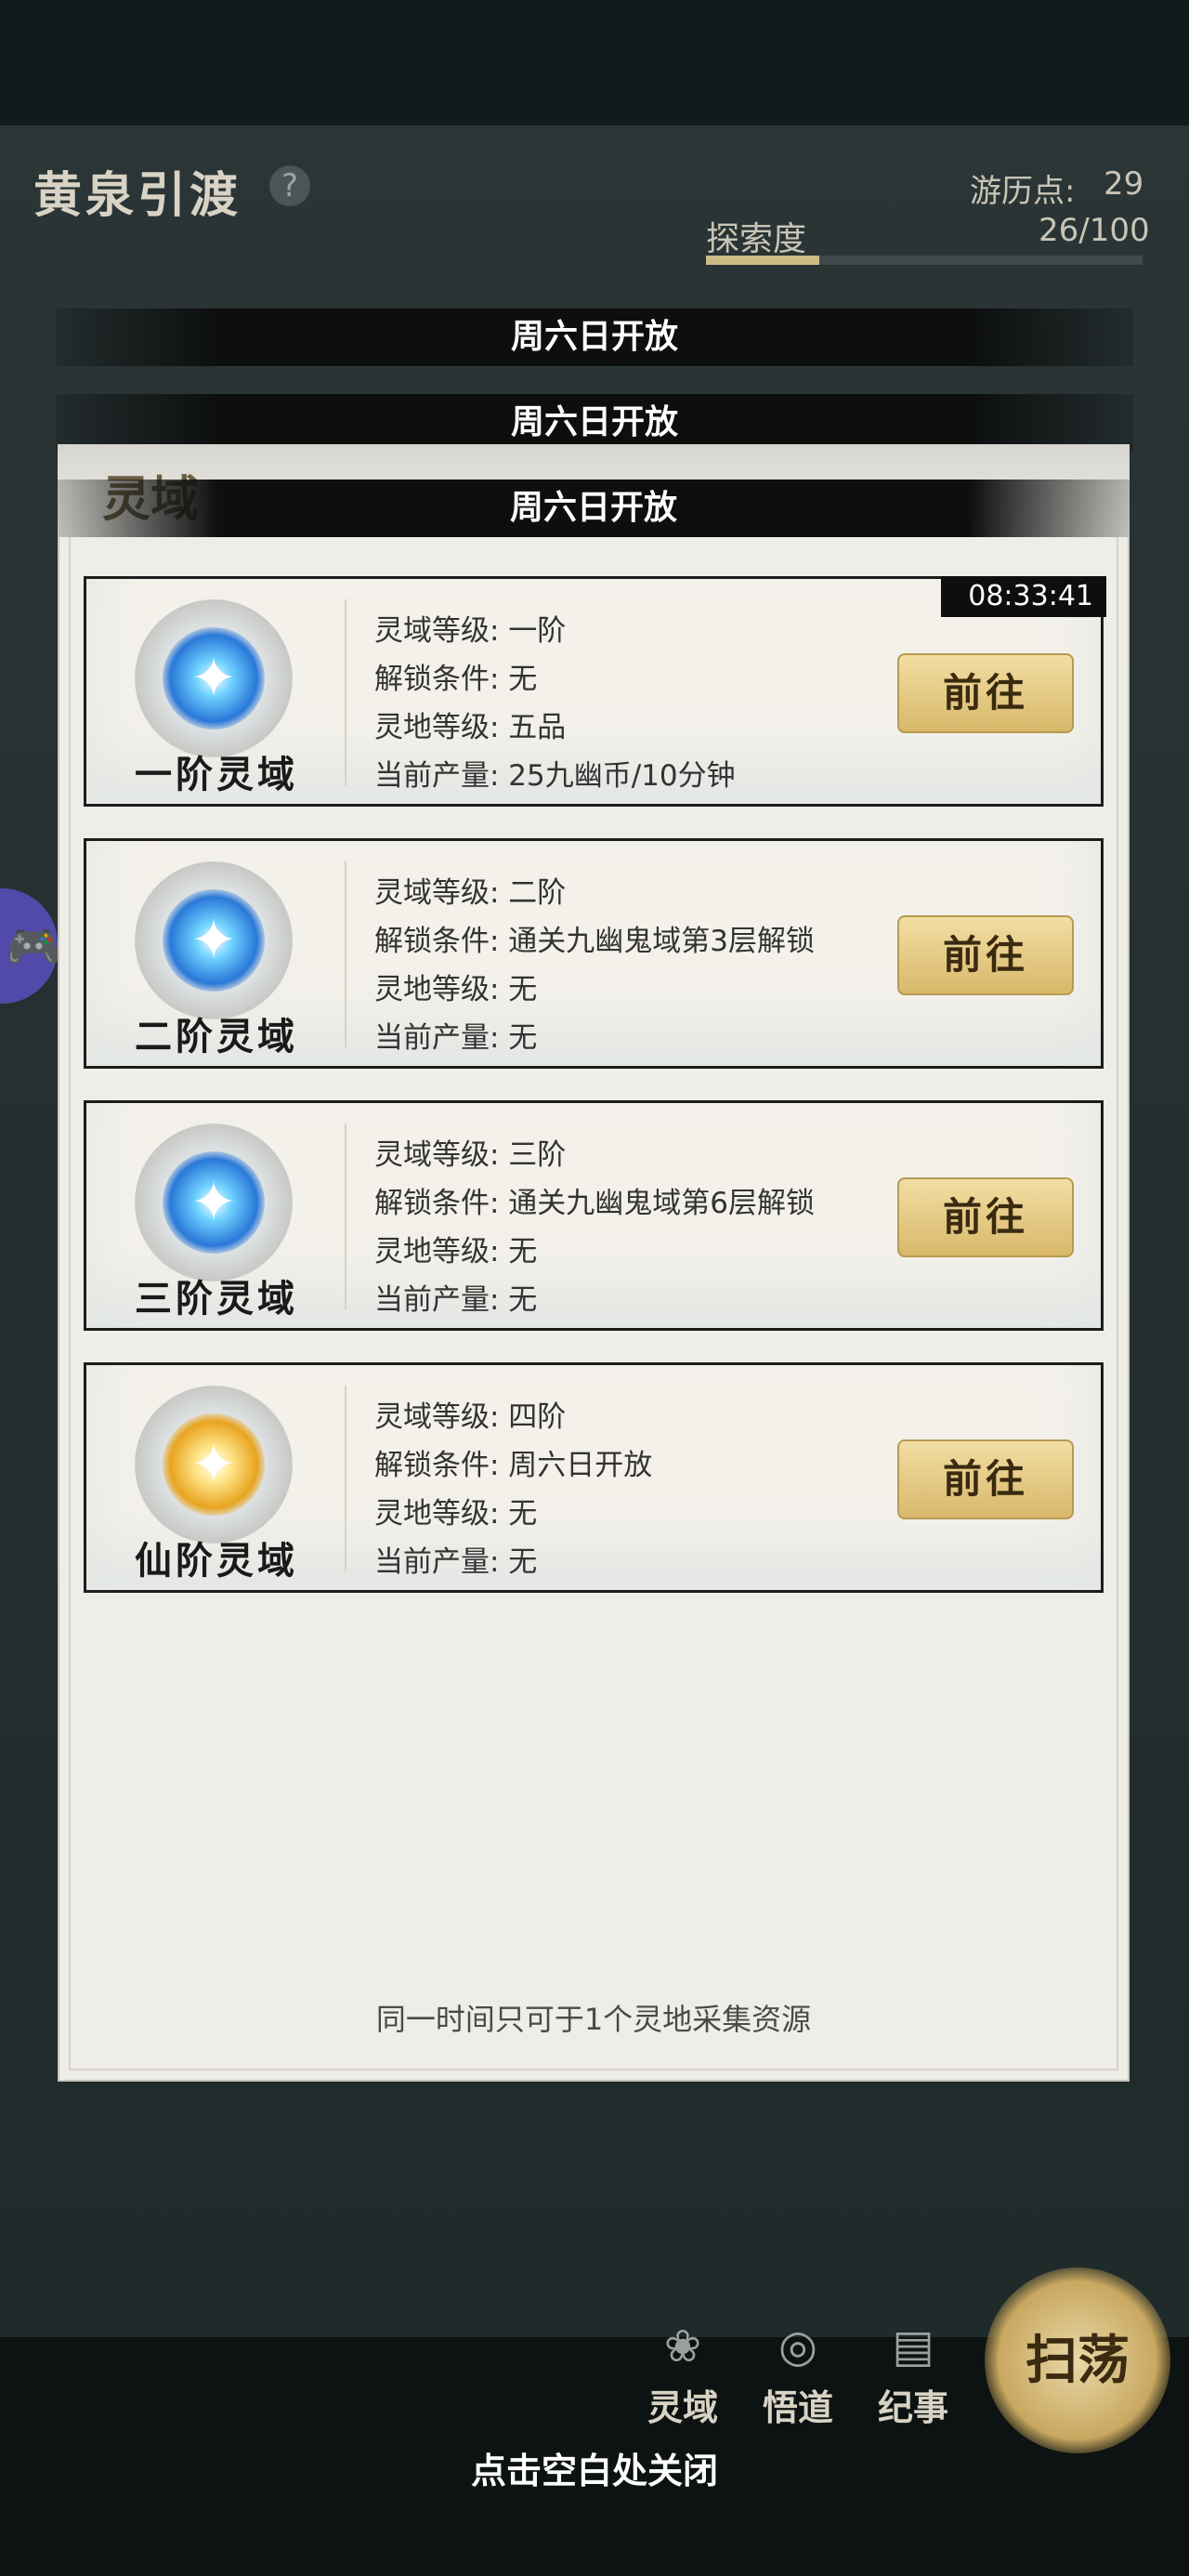  What do you see at coordinates (137, 195) in the screenshot?
I see `stage-title: 黄泉引渡` at bounding box center [137, 195].